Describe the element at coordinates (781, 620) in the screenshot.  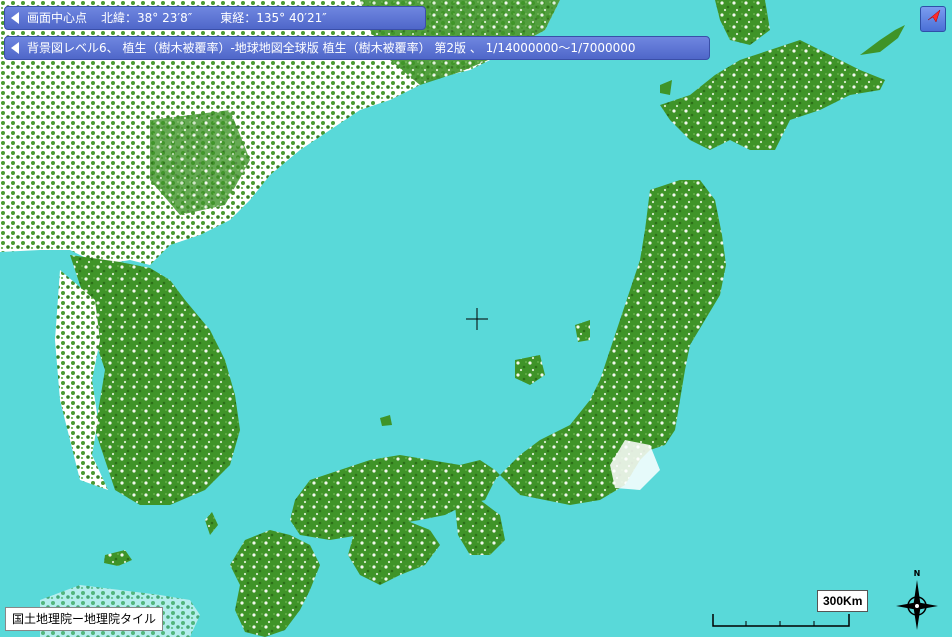
I see `scale-bar` at that location.